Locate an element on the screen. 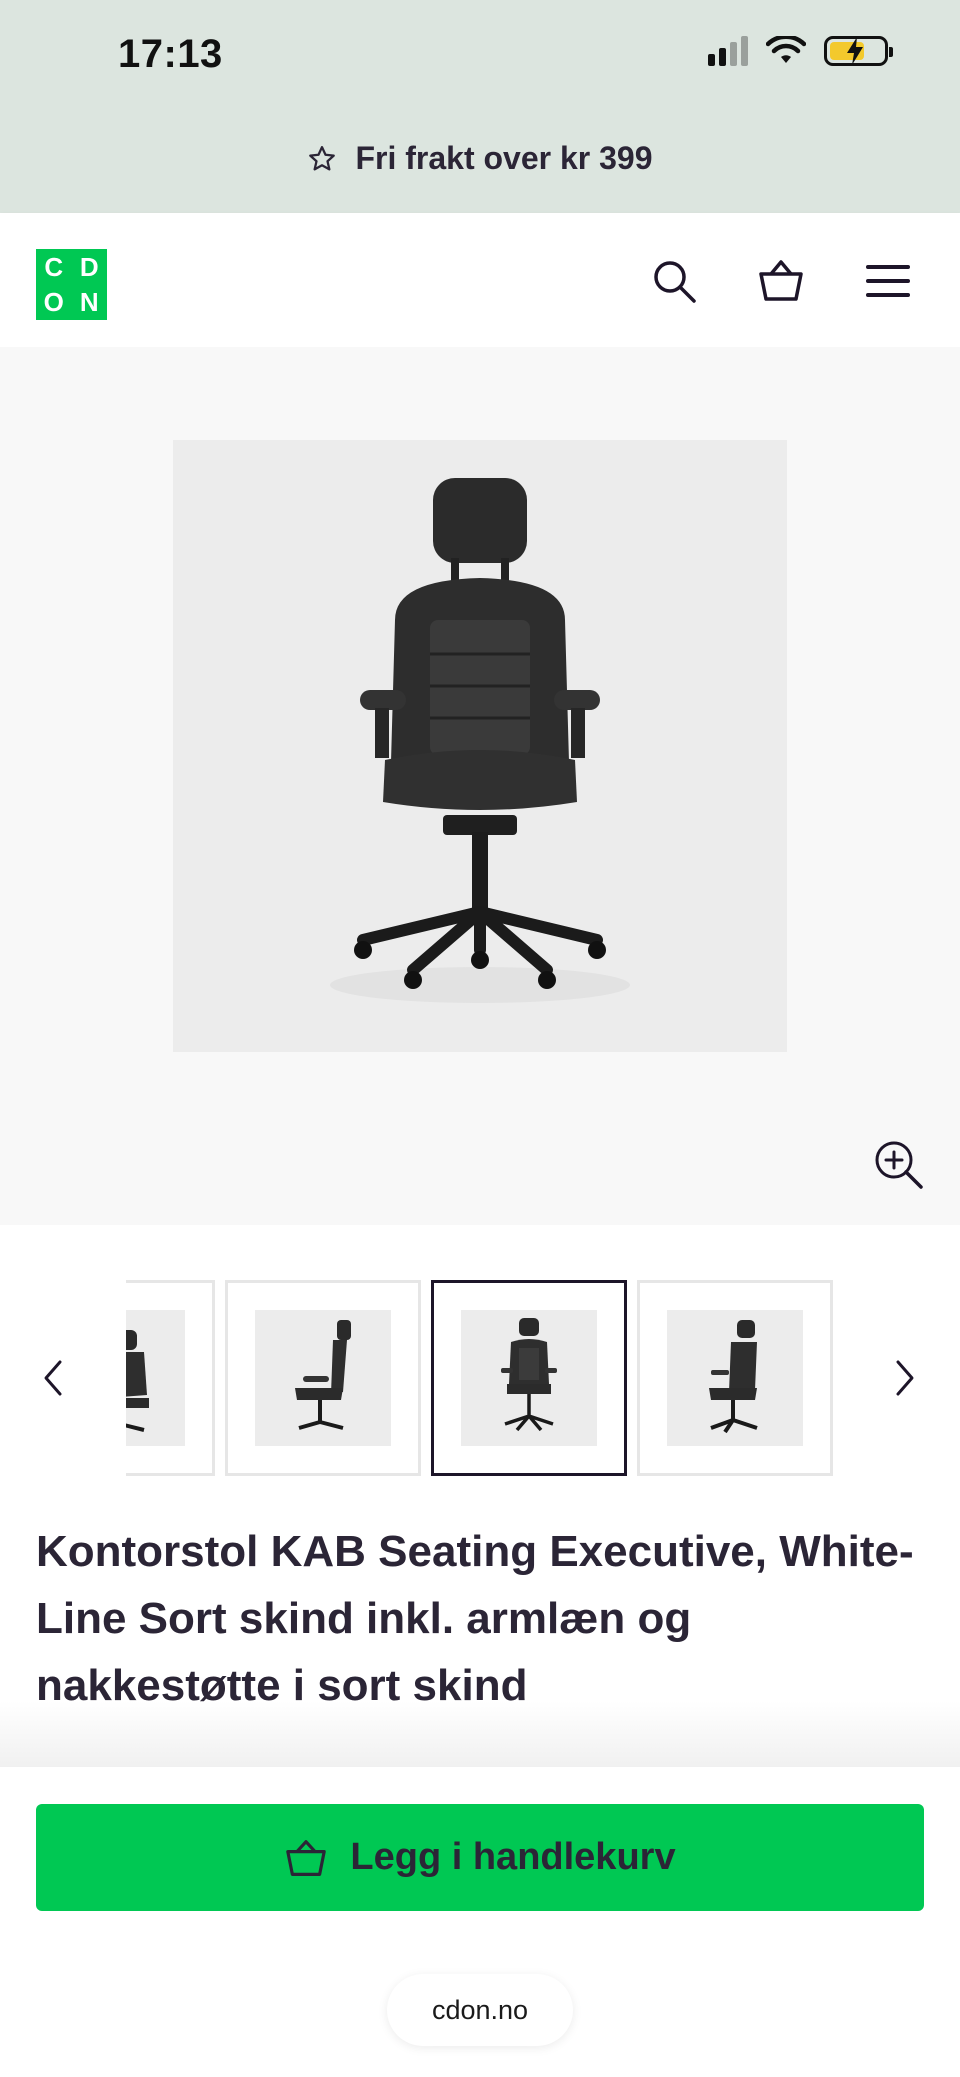 The image size is (960, 2077). logo-letter: N is located at coordinates (89, 302).